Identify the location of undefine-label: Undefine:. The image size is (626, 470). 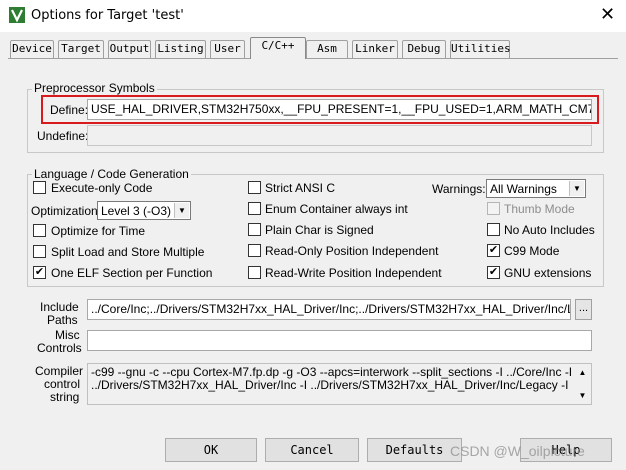
(63, 136).